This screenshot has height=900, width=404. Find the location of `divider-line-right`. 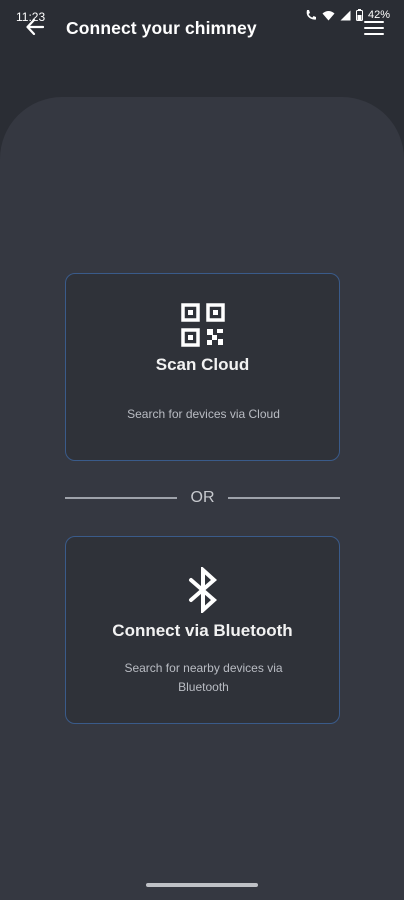

divider-line-right is located at coordinates (284, 498).